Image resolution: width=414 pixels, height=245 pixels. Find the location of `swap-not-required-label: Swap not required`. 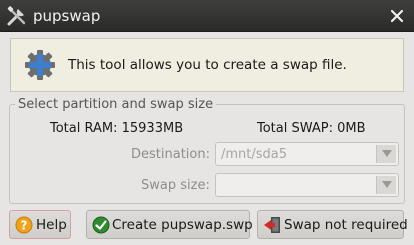

swap-not-required-label: Swap not required is located at coordinates (346, 225).